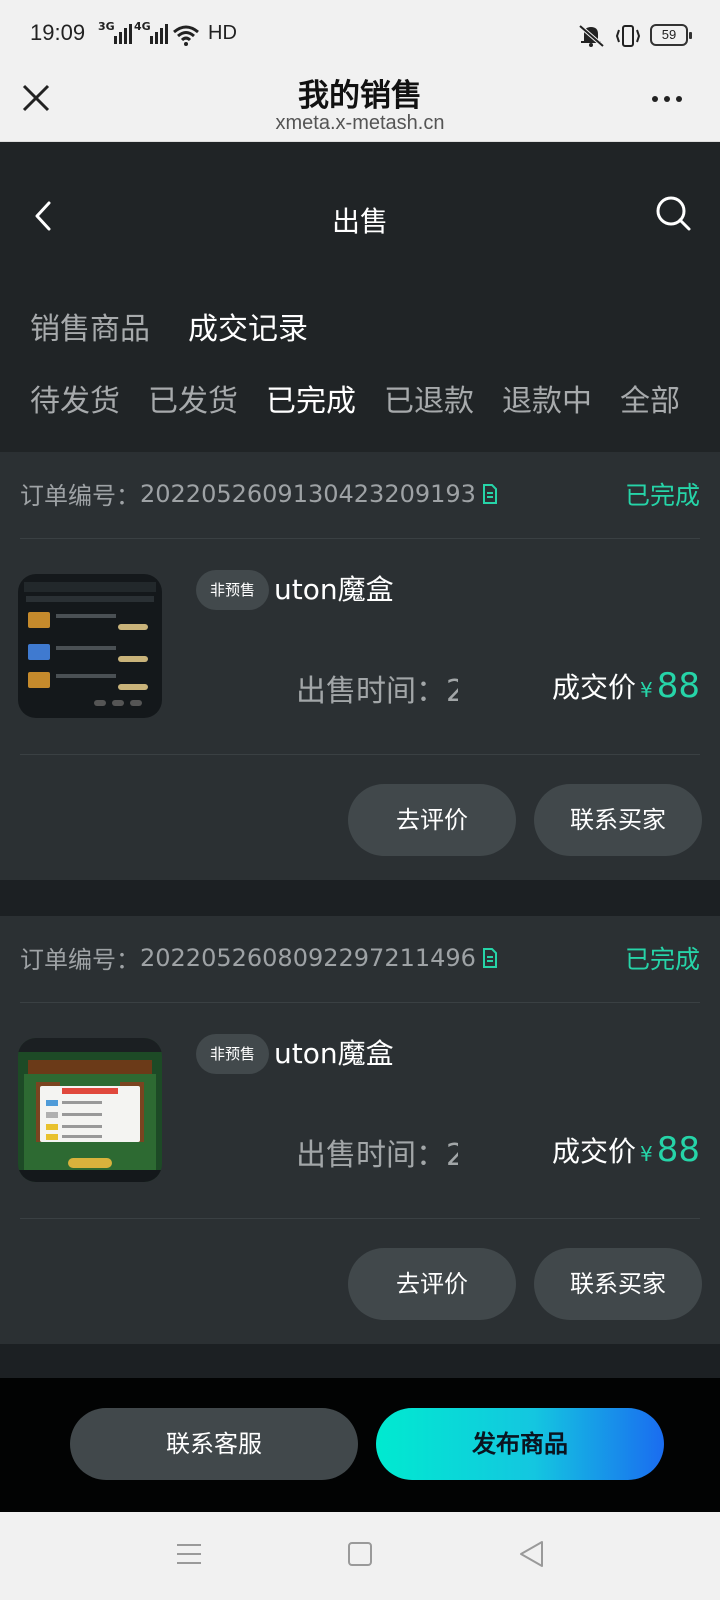 This screenshot has width=720, height=1600. What do you see at coordinates (214, 1444) in the screenshot?
I see `contact-customer-service-button: 联系客服` at bounding box center [214, 1444].